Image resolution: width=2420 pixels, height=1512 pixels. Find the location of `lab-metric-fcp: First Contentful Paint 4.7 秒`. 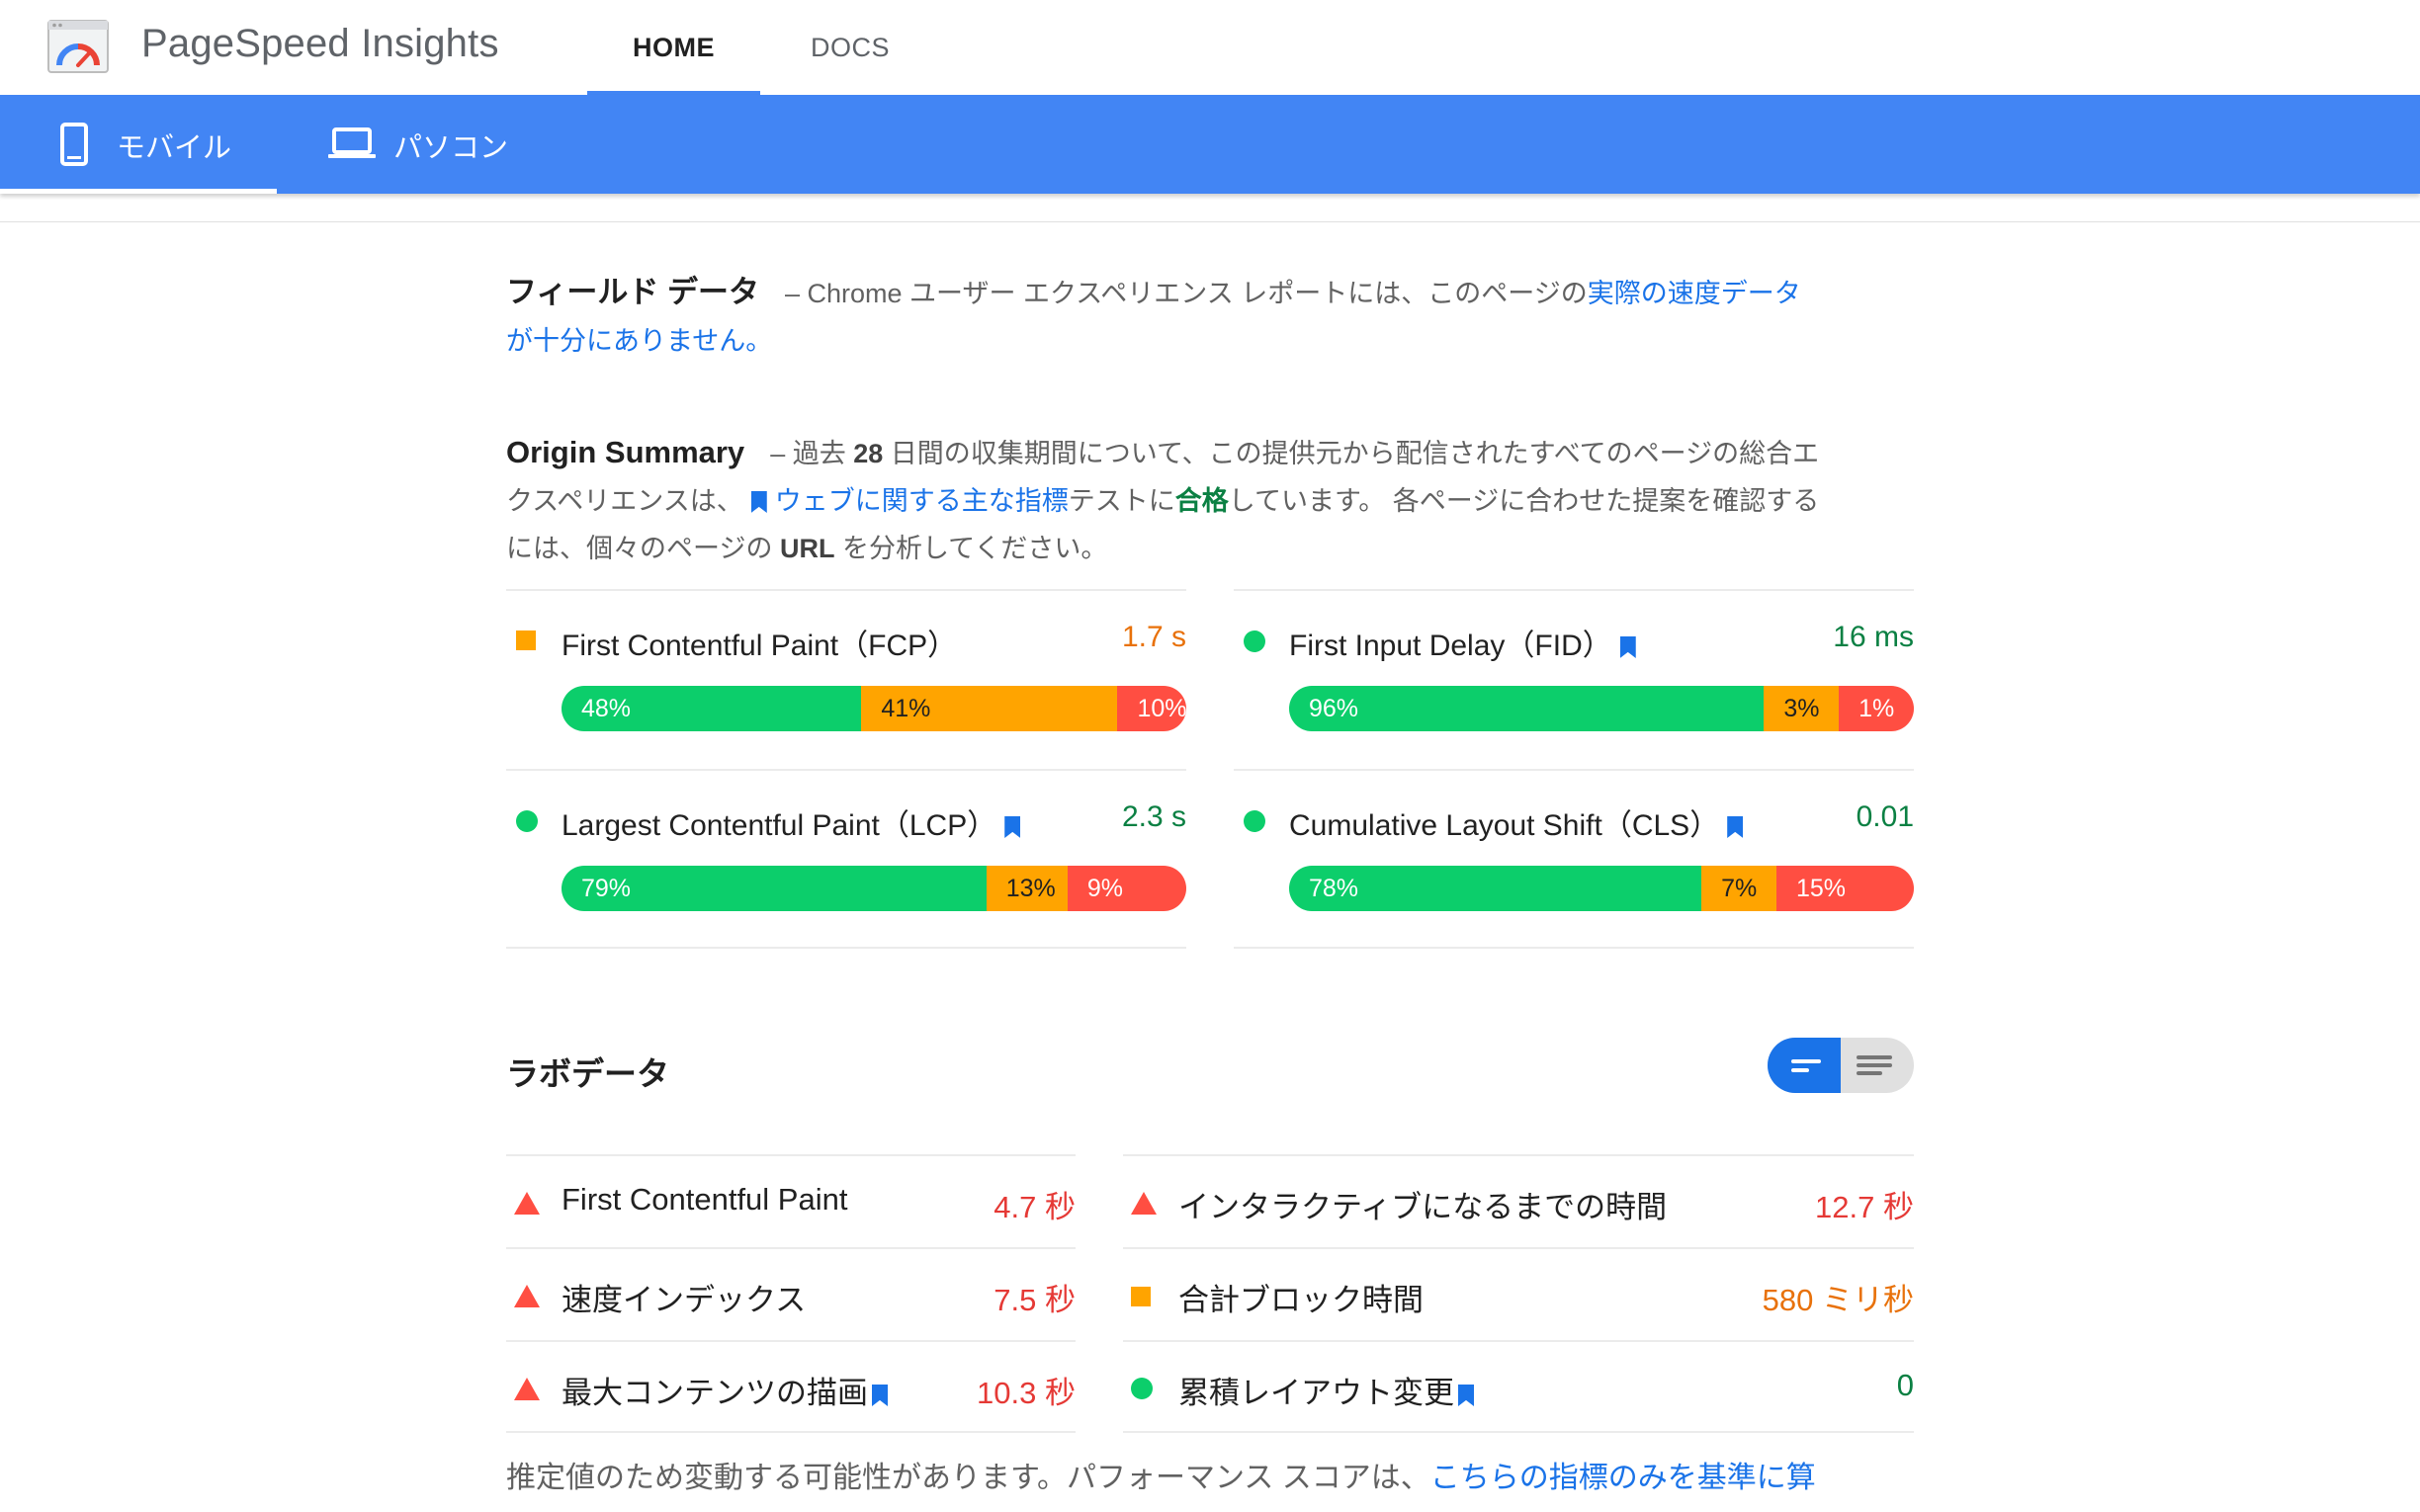

lab-metric-fcp: First Contentful Paint 4.7 秒 is located at coordinates (791, 1200).